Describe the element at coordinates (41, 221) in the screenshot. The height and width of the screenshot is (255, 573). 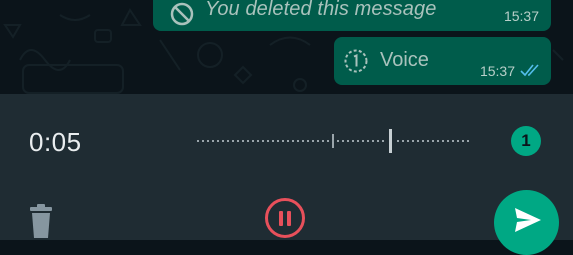
I see `trash-icon` at that location.